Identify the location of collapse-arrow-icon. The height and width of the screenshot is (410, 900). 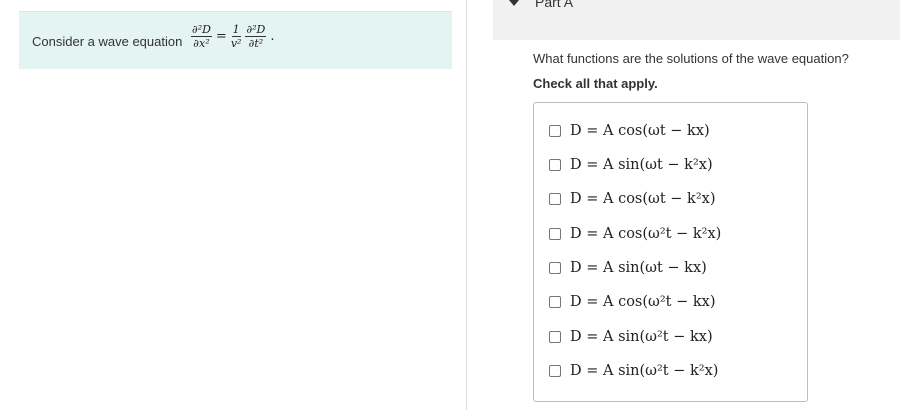
(514, 3).